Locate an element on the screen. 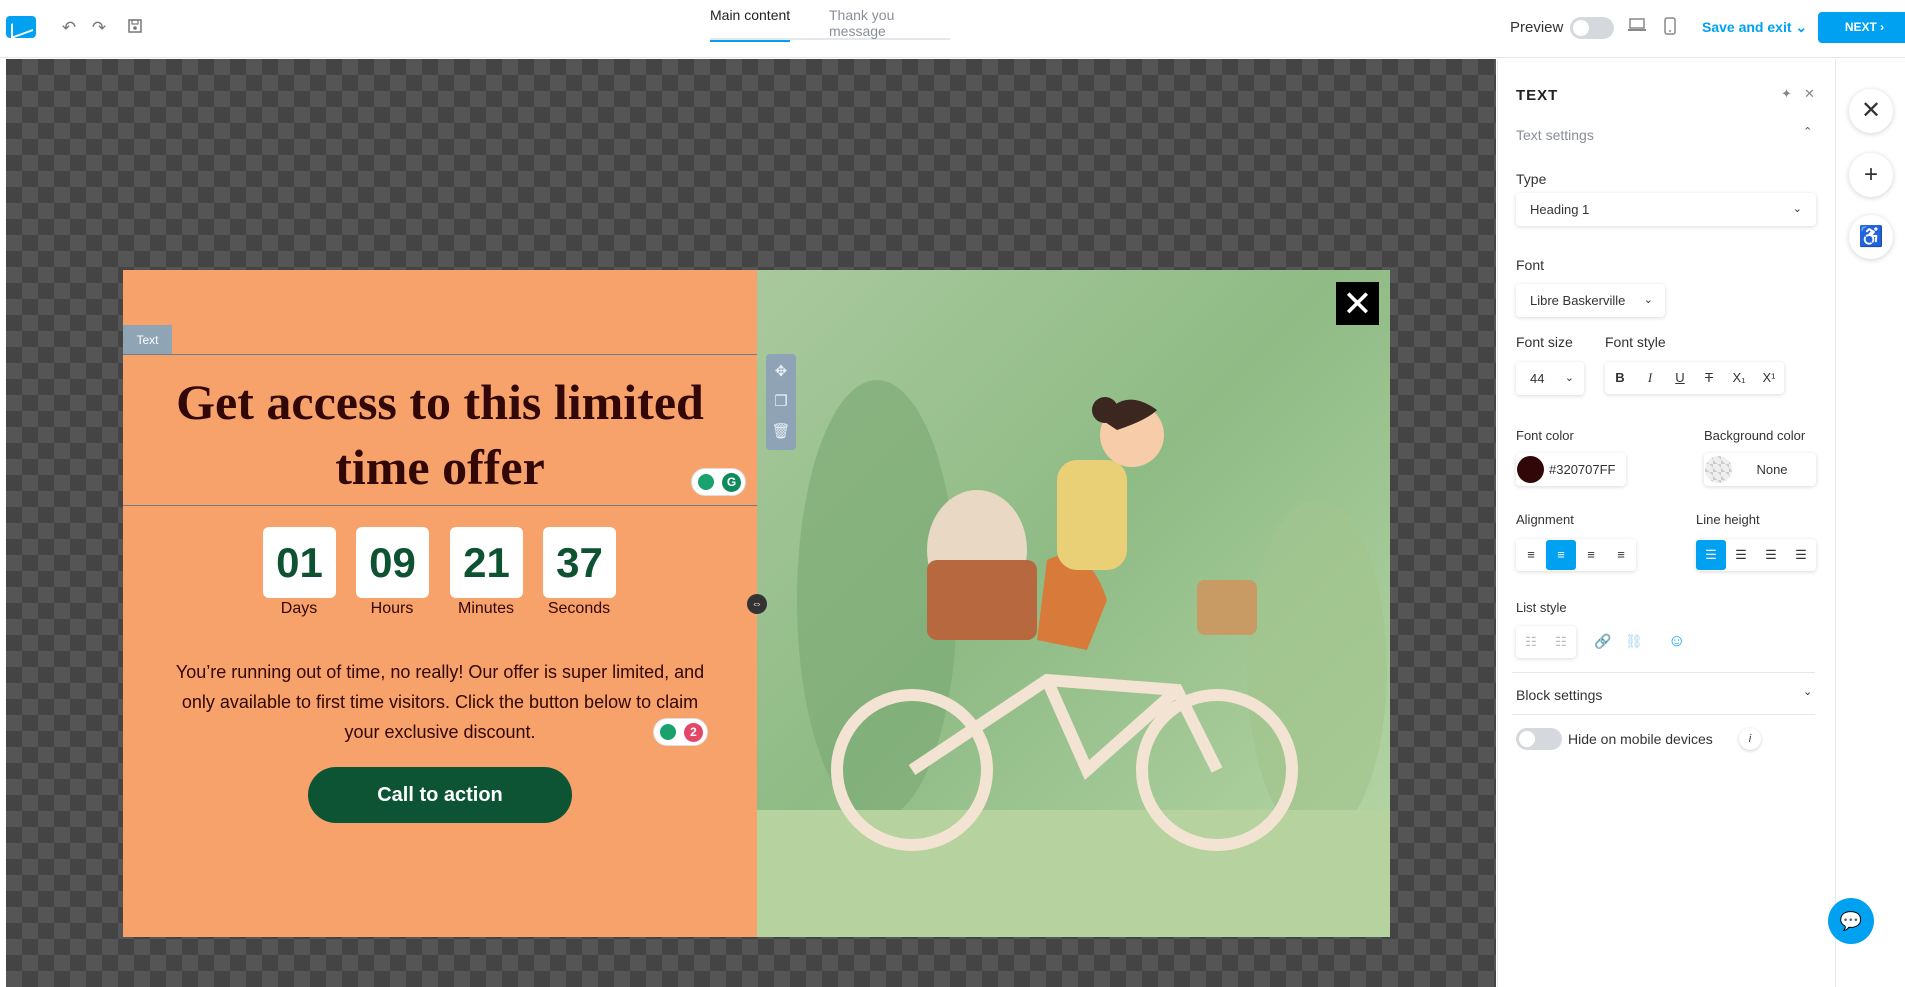 This screenshot has height=987, width=1905. hide-mobile-label: Hide on mobile devices is located at coordinates (1640, 739).